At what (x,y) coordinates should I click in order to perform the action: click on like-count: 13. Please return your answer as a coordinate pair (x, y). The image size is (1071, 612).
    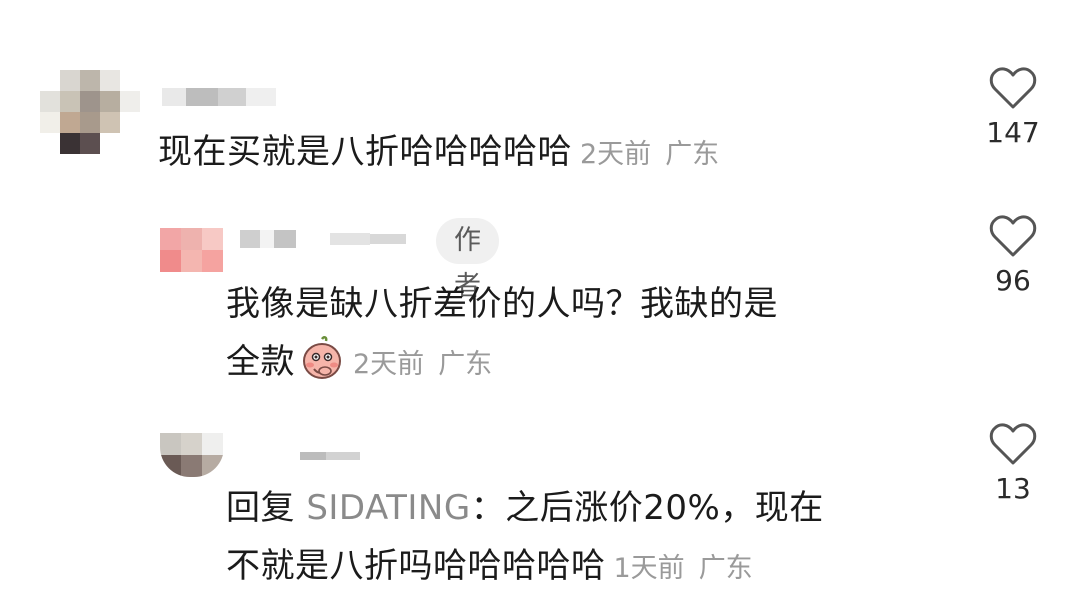
    Looking at the image, I should click on (1013, 488).